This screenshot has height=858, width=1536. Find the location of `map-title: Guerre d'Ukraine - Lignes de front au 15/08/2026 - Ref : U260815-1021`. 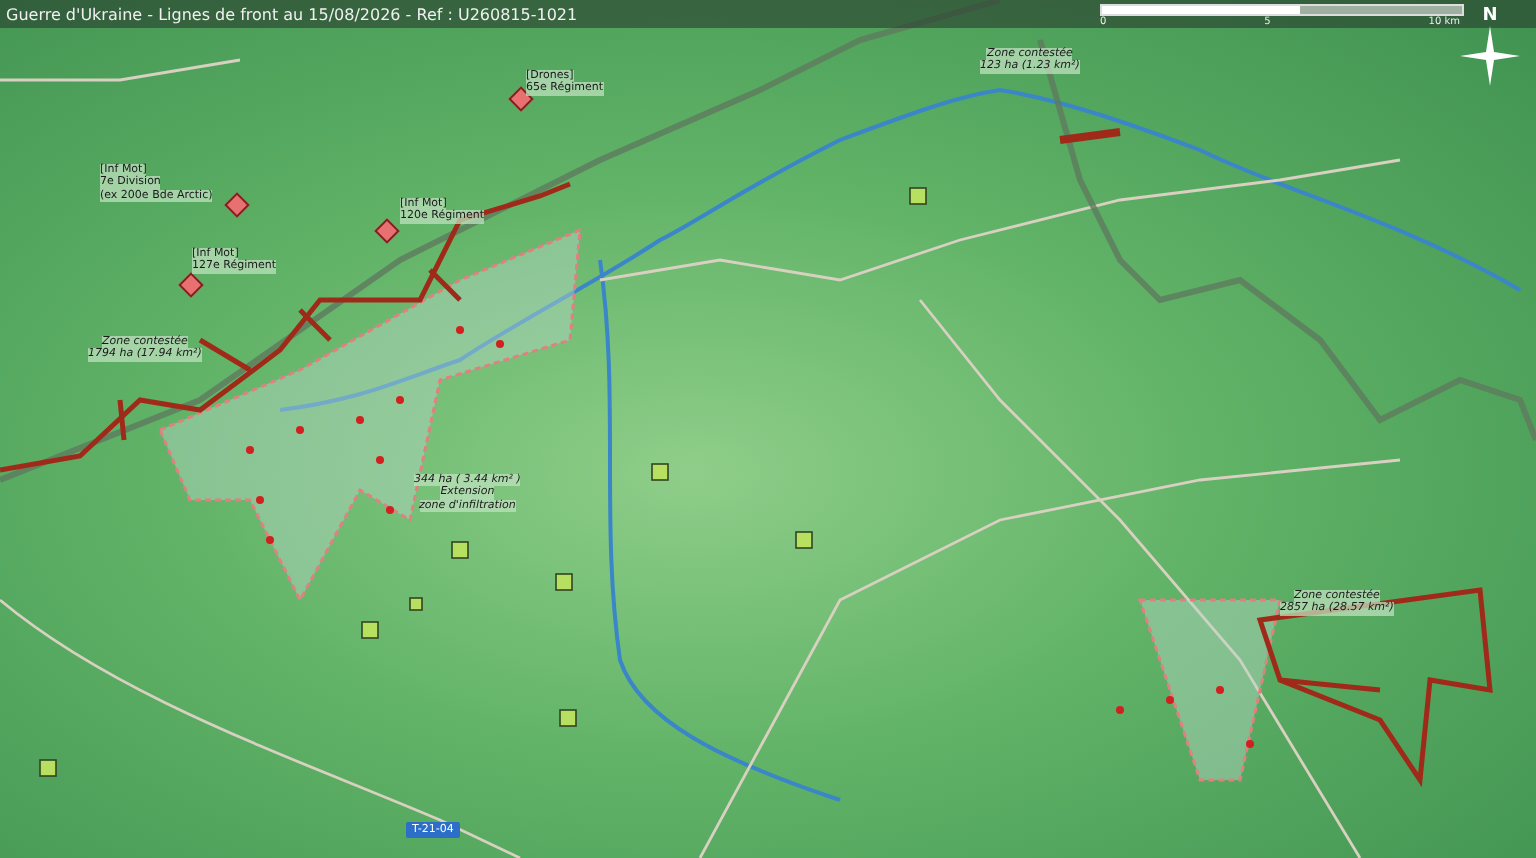

map-title: Guerre d'Ukraine - Lignes de front au 15/08/2026 - Ref : U260815-1021 is located at coordinates (291, 14).